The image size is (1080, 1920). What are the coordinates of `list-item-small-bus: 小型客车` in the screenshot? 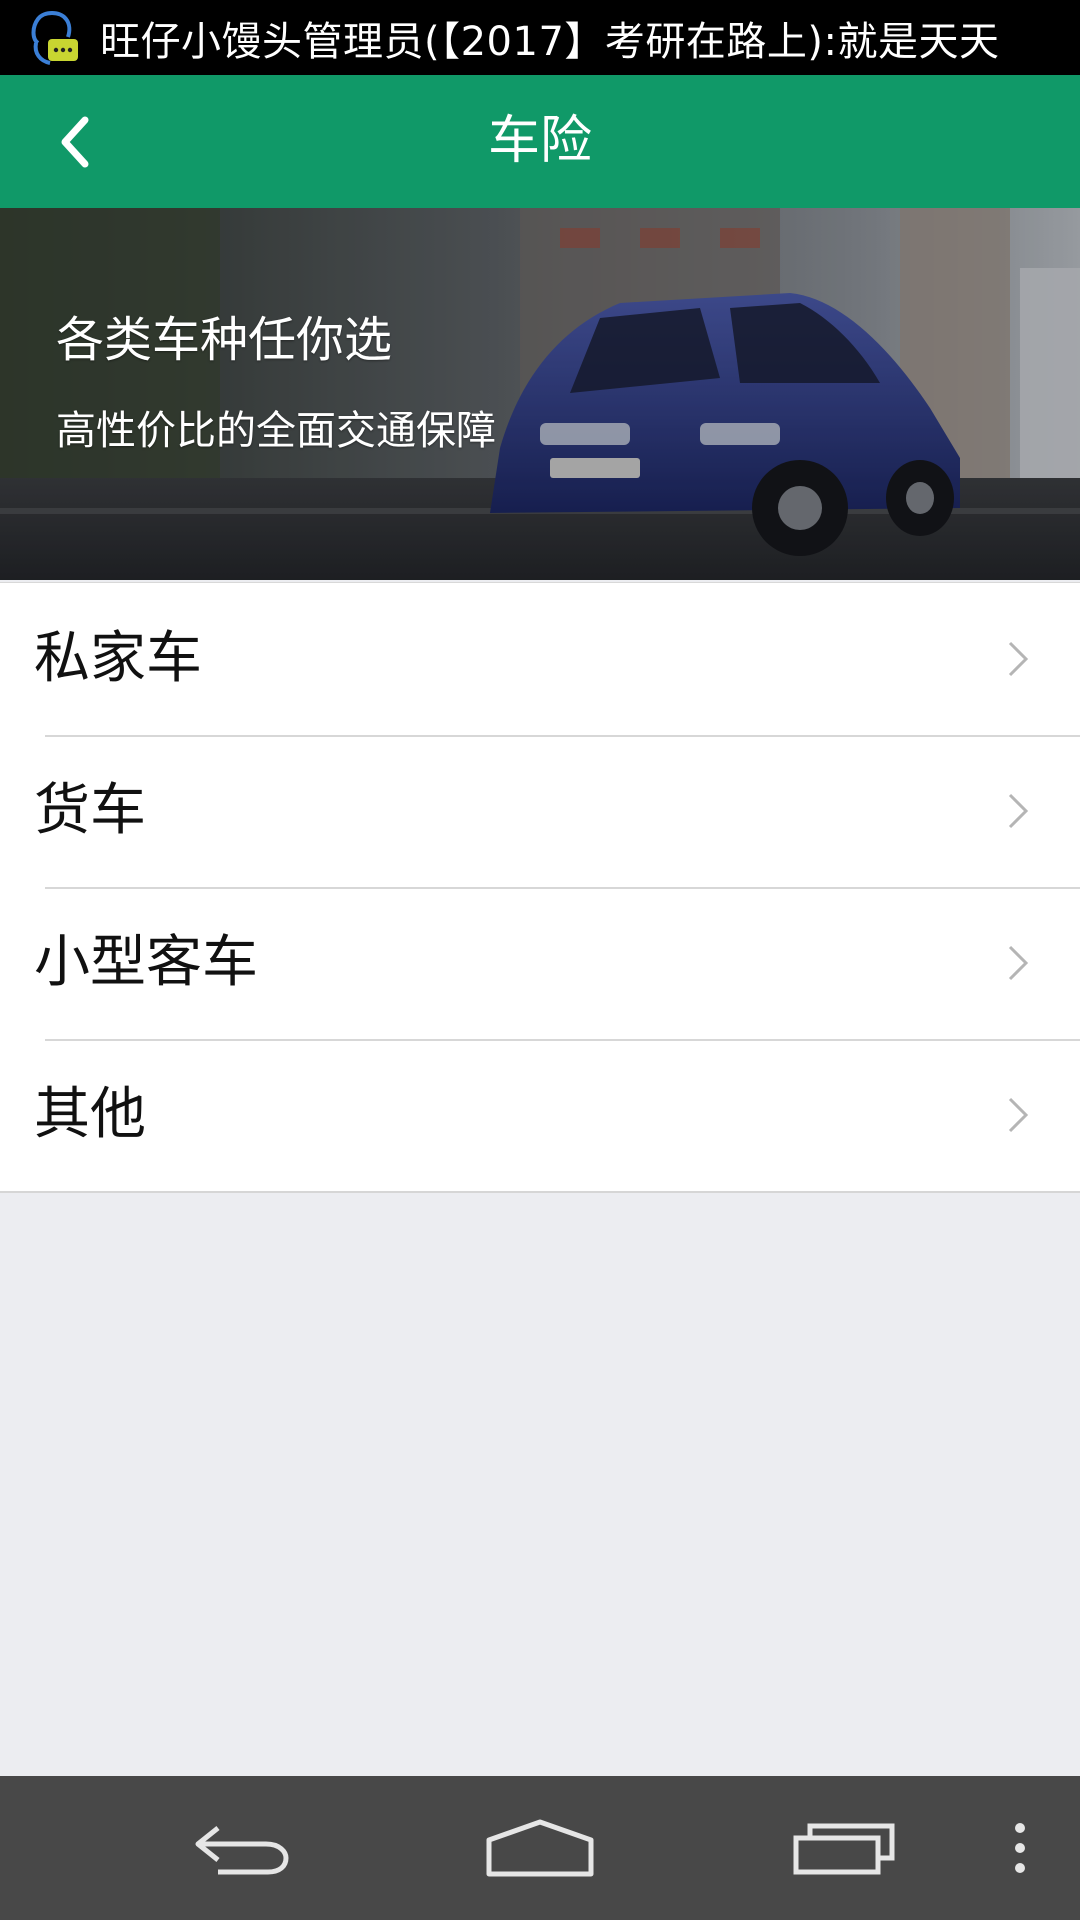 It's located at (540, 963).